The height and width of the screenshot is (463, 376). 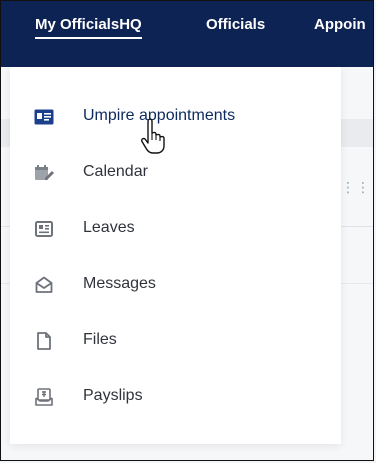 What do you see at coordinates (100, 339) in the screenshot?
I see `menu-item-label: Files` at bounding box center [100, 339].